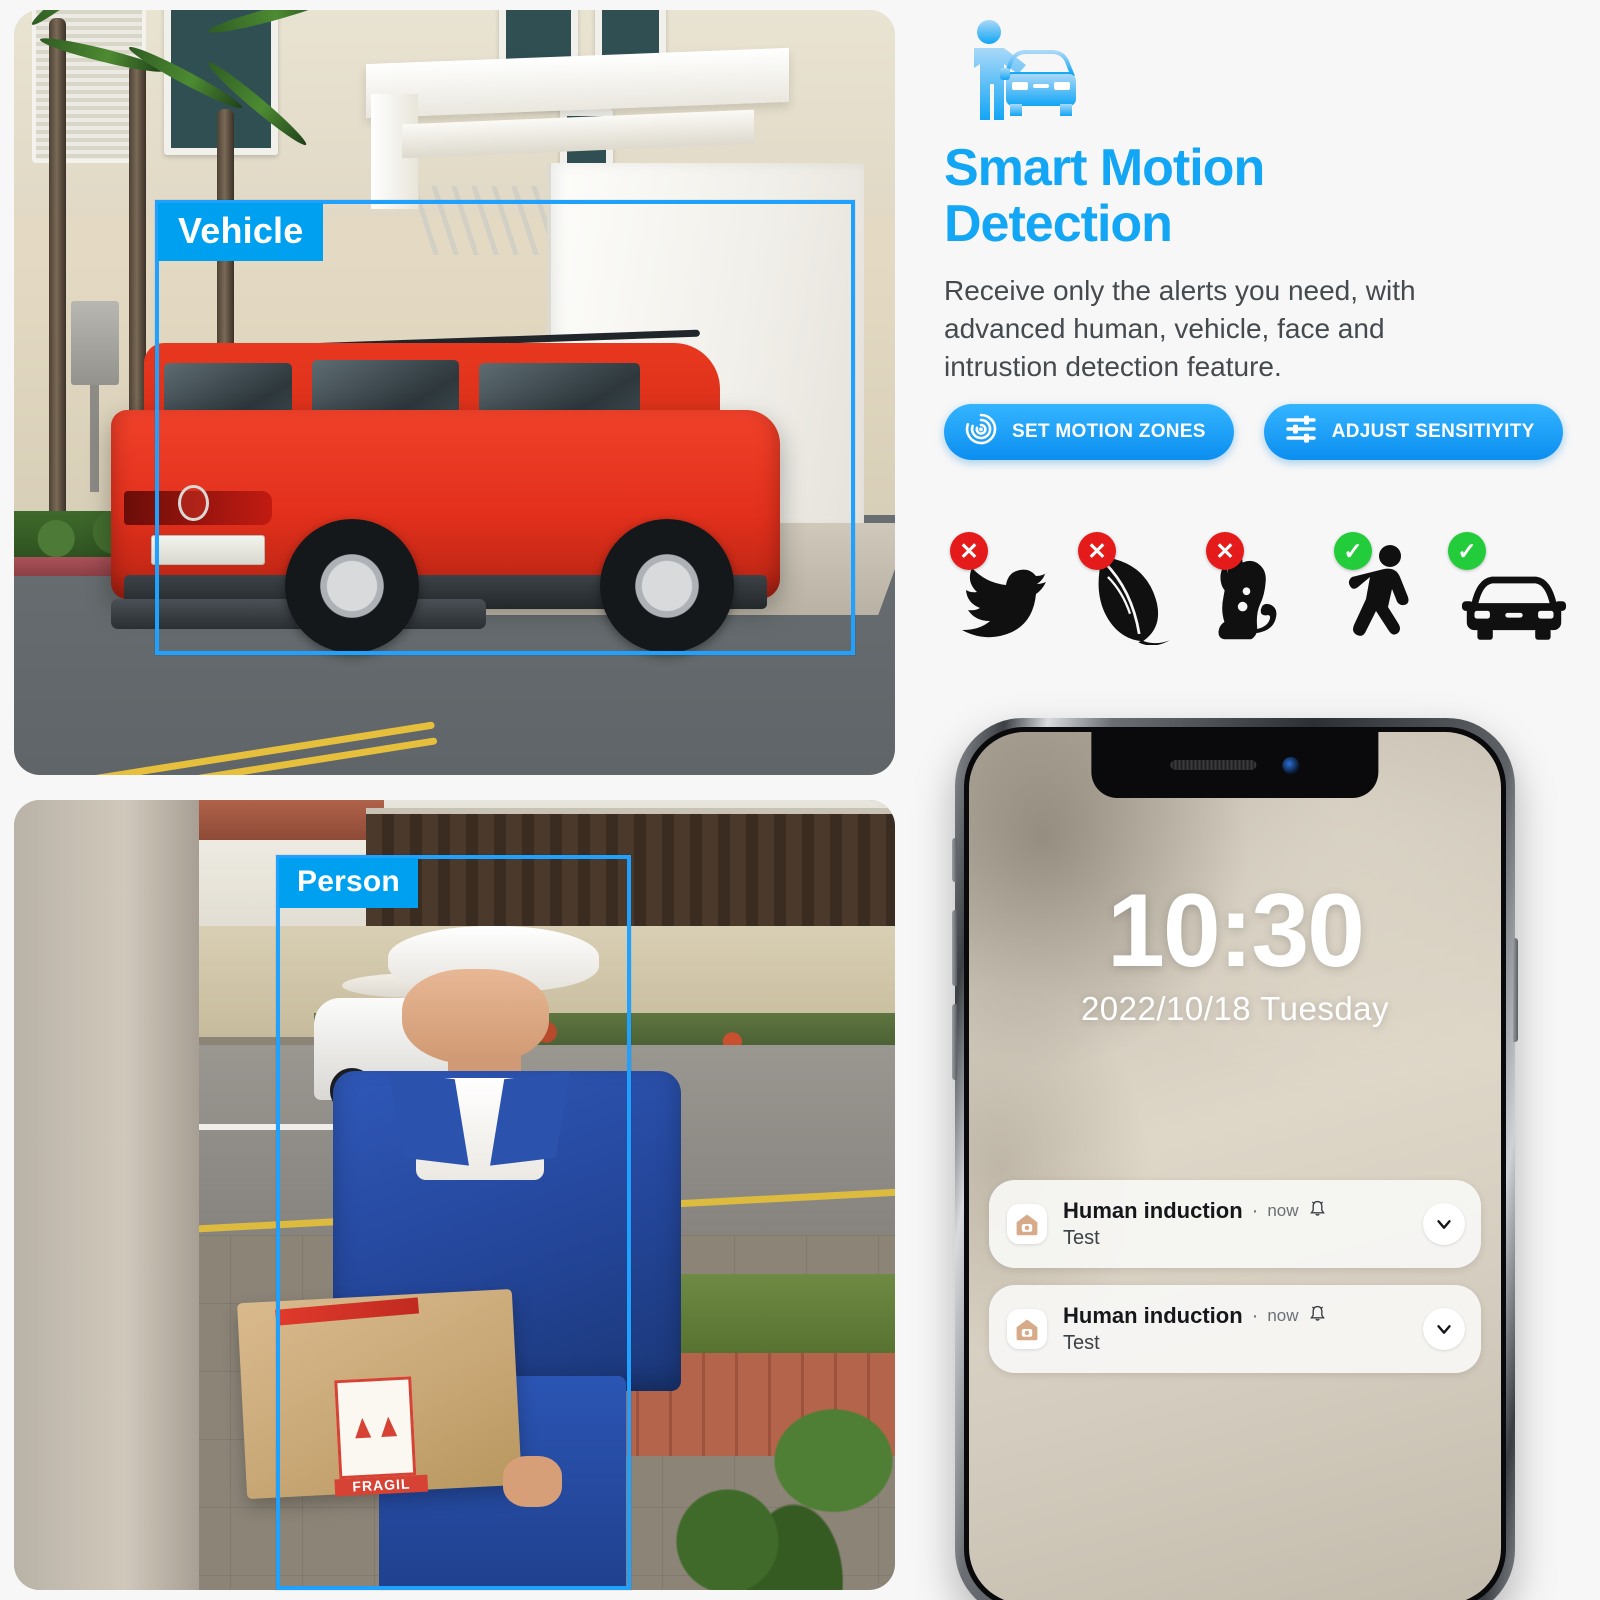 The height and width of the screenshot is (1600, 1600). Describe the element at coordinates (954, 1042) in the screenshot. I see `volume-down-button` at that location.